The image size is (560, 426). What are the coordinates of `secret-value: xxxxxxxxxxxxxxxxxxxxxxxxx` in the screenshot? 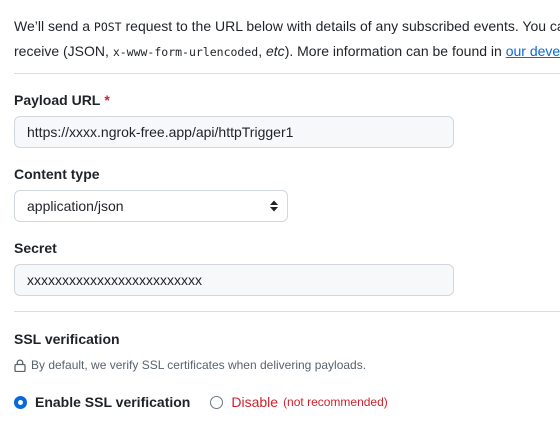 It's located at (114, 280).